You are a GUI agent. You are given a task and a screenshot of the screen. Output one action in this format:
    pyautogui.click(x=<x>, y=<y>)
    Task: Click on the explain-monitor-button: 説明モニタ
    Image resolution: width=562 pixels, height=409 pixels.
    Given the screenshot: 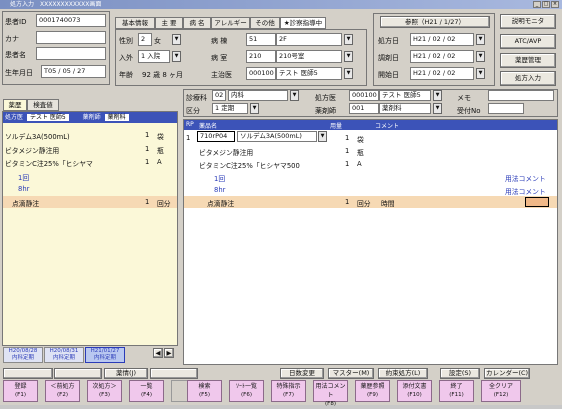 What is the action you would take?
    pyautogui.click(x=528, y=21)
    